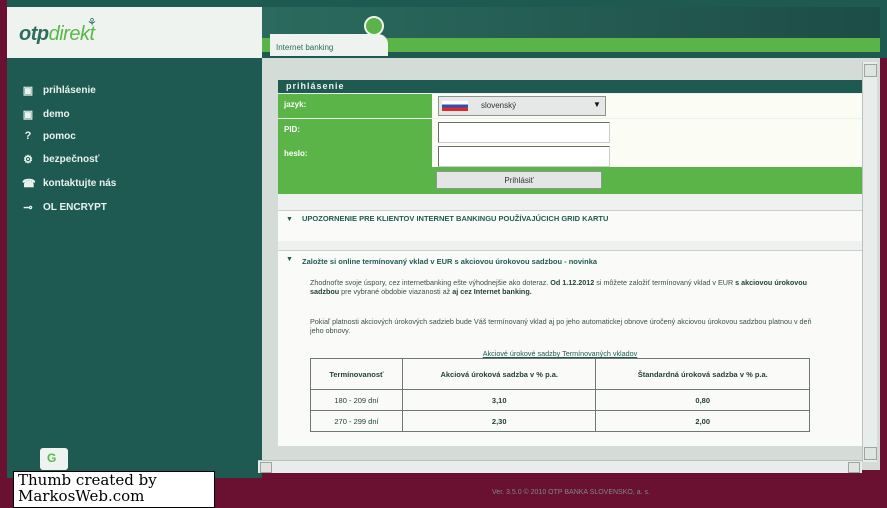 This screenshot has width=887, height=508. Describe the element at coordinates (28, 160) in the screenshot. I see `gear-icon: ⚙` at that location.